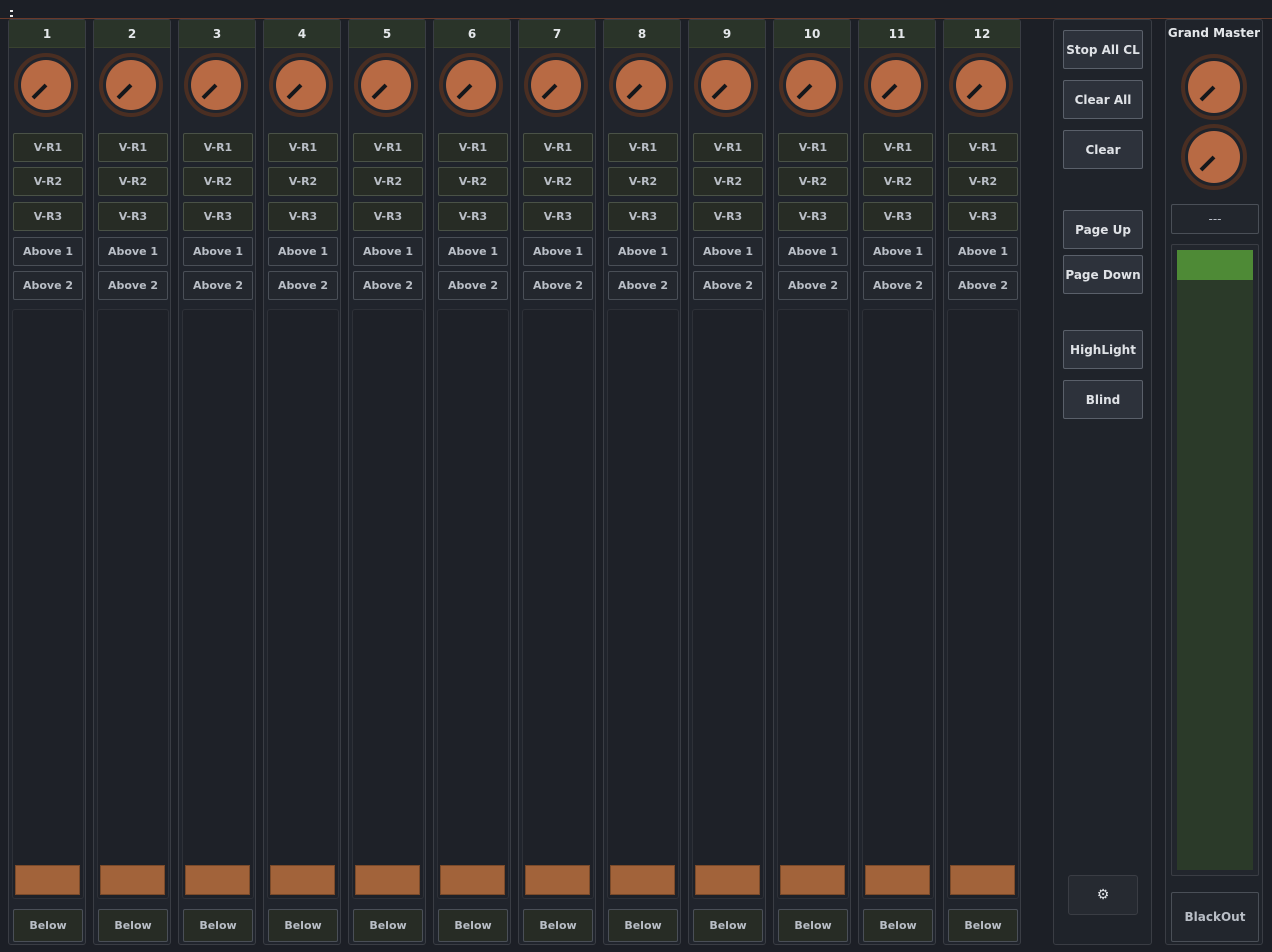  Describe the element at coordinates (1103, 49) in the screenshot. I see `stop-all-cuelists-button: Stop All CL` at that location.